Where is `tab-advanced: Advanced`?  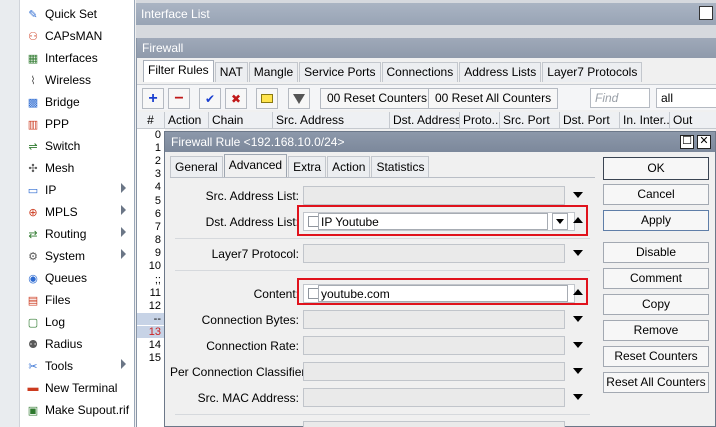
tab-advanced: Advanced is located at coordinates (255, 165).